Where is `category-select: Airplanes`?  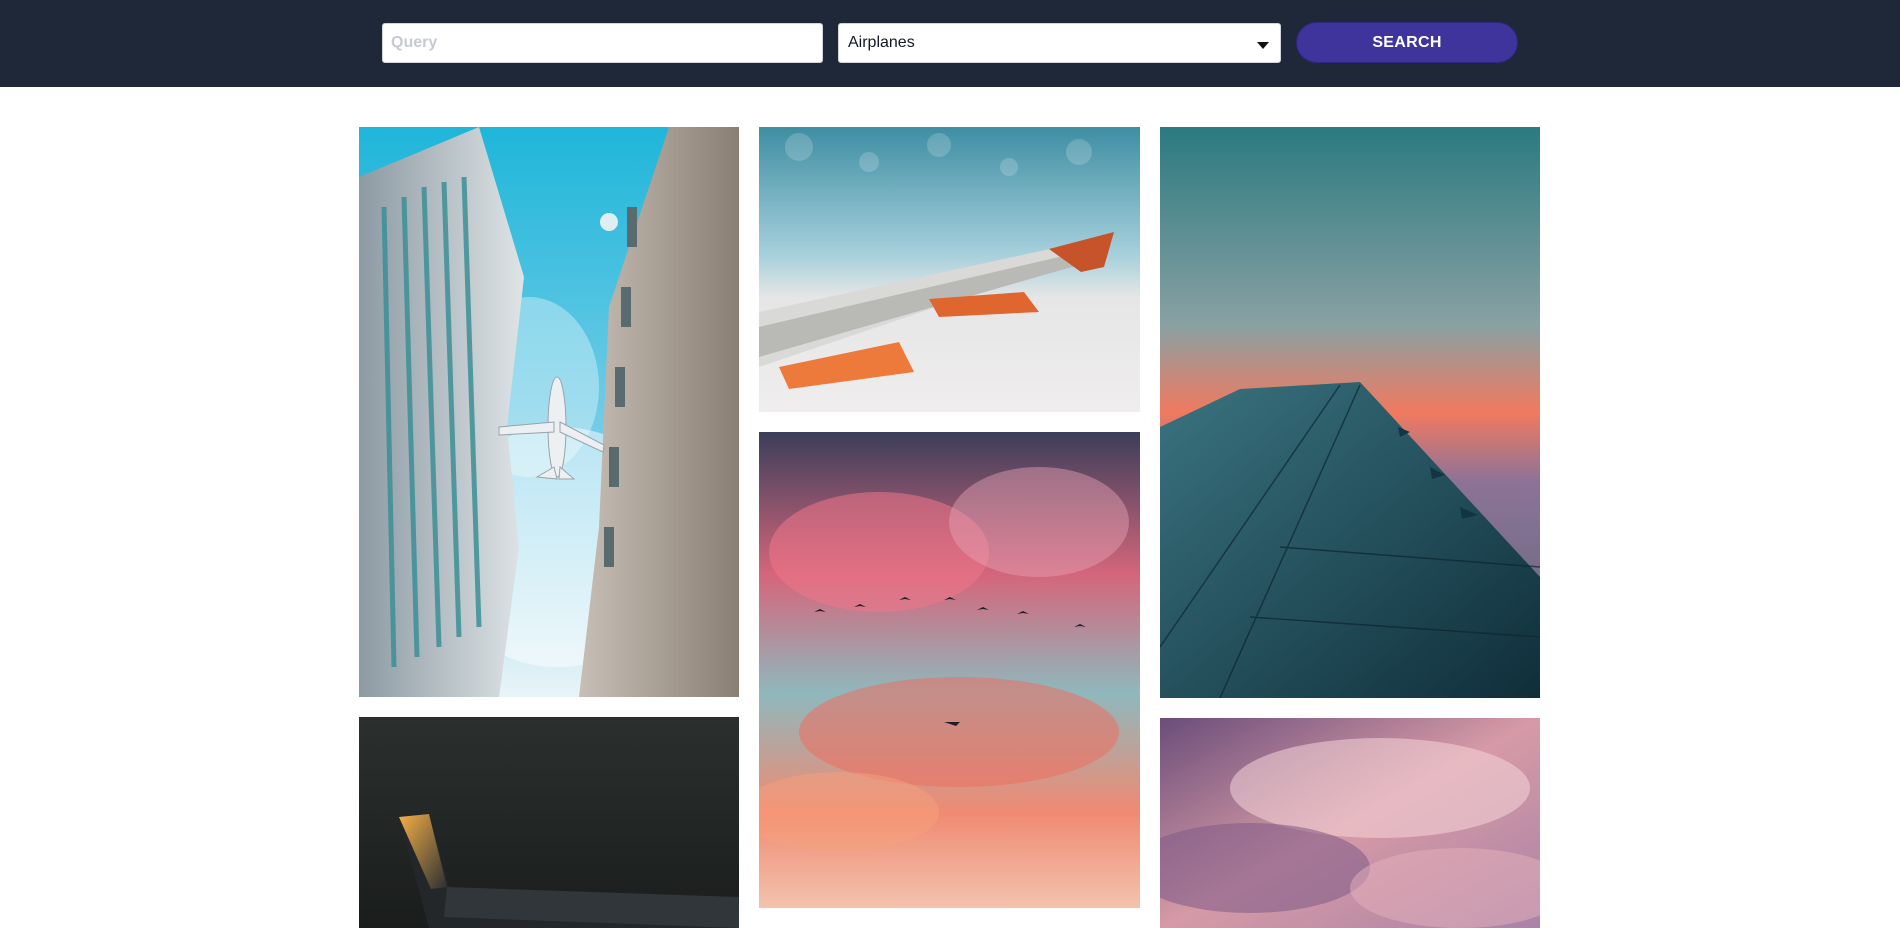 category-select: Airplanes is located at coordinates (1059, 43).